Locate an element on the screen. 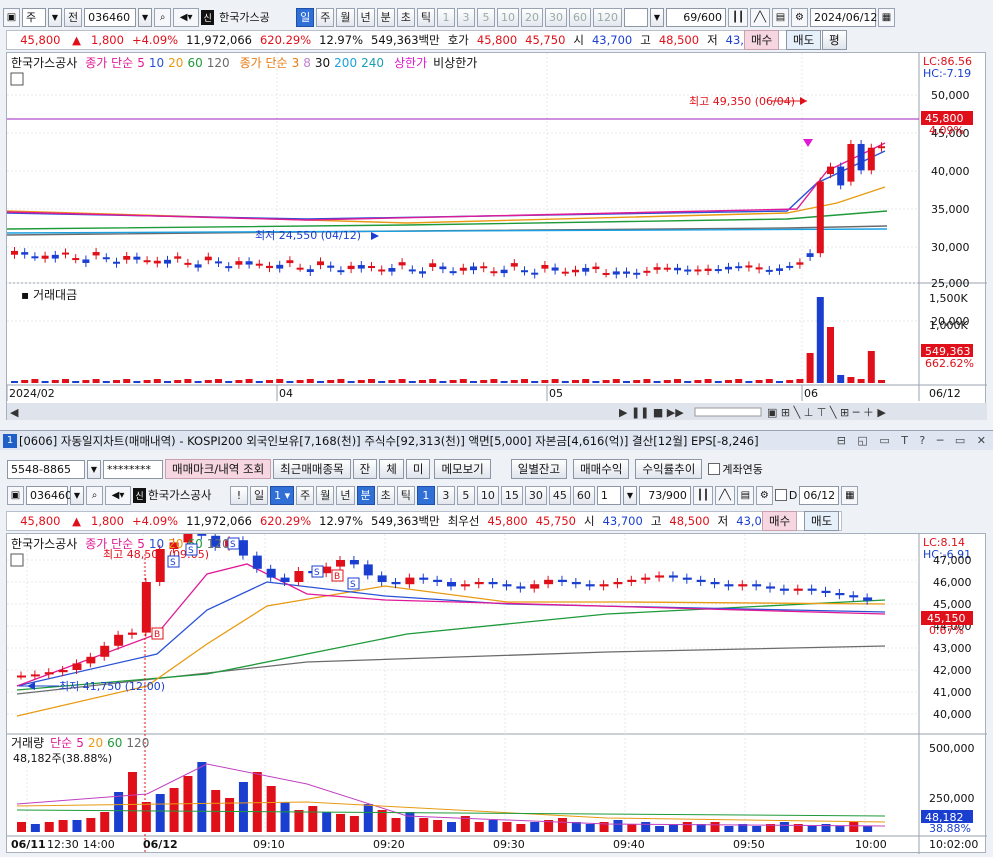  buy-button: 매수 is located at coordinates (762, 40).